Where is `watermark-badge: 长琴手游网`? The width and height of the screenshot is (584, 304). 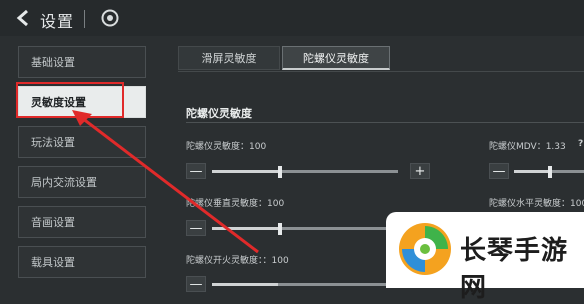
watermark-badge: 长琴手游网 is located at coordinates (485, 257).